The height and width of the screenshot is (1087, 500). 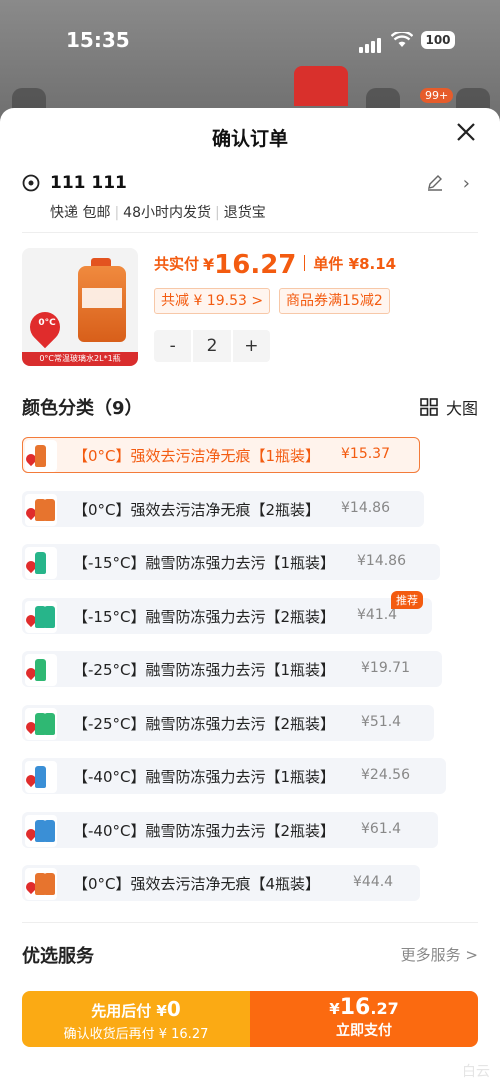 I want to click on variant-option: 【-15°C】融雪防冻强力去污【2瓶装】 ¥41.4, so click(x=227, y=615).